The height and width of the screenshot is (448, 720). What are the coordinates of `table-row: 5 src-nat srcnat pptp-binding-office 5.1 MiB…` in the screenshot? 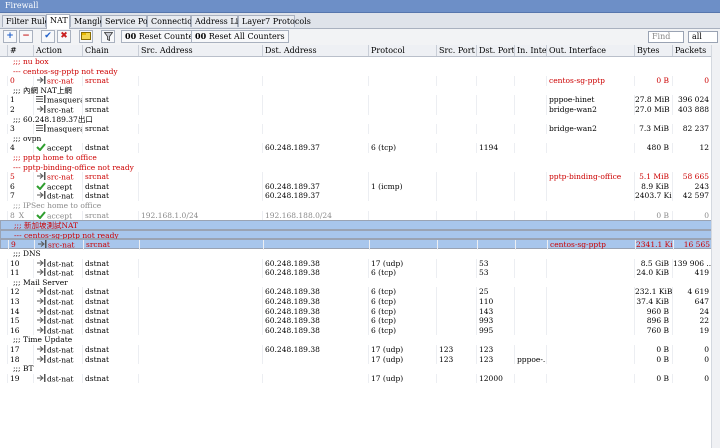 It's located at (360, 177).